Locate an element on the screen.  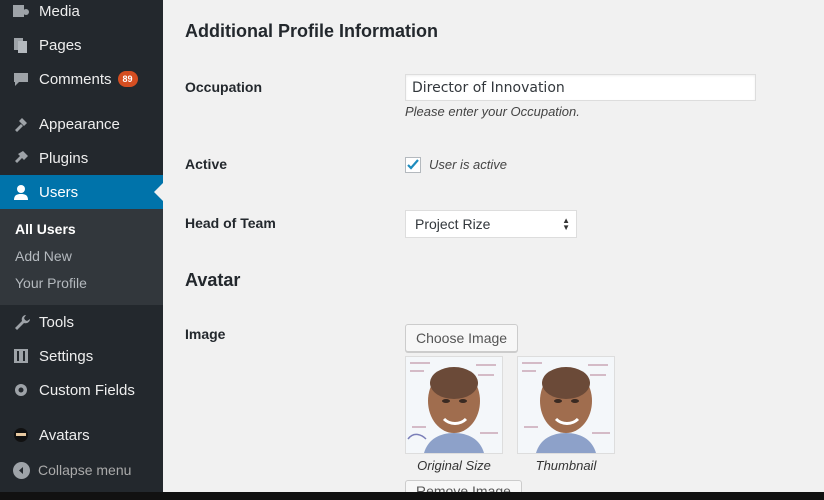
checkmark-icon is located at coordinates (413, 164).